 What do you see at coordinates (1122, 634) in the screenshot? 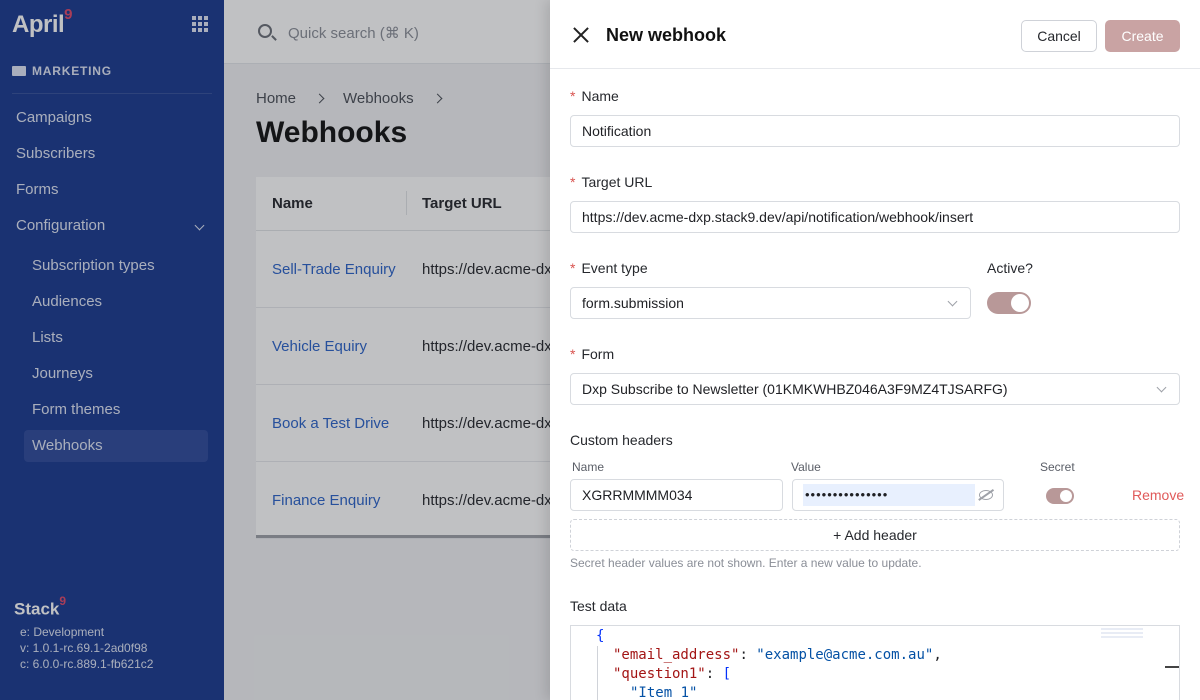
I see `editor-minimap` at bounding box center [1122, 634].